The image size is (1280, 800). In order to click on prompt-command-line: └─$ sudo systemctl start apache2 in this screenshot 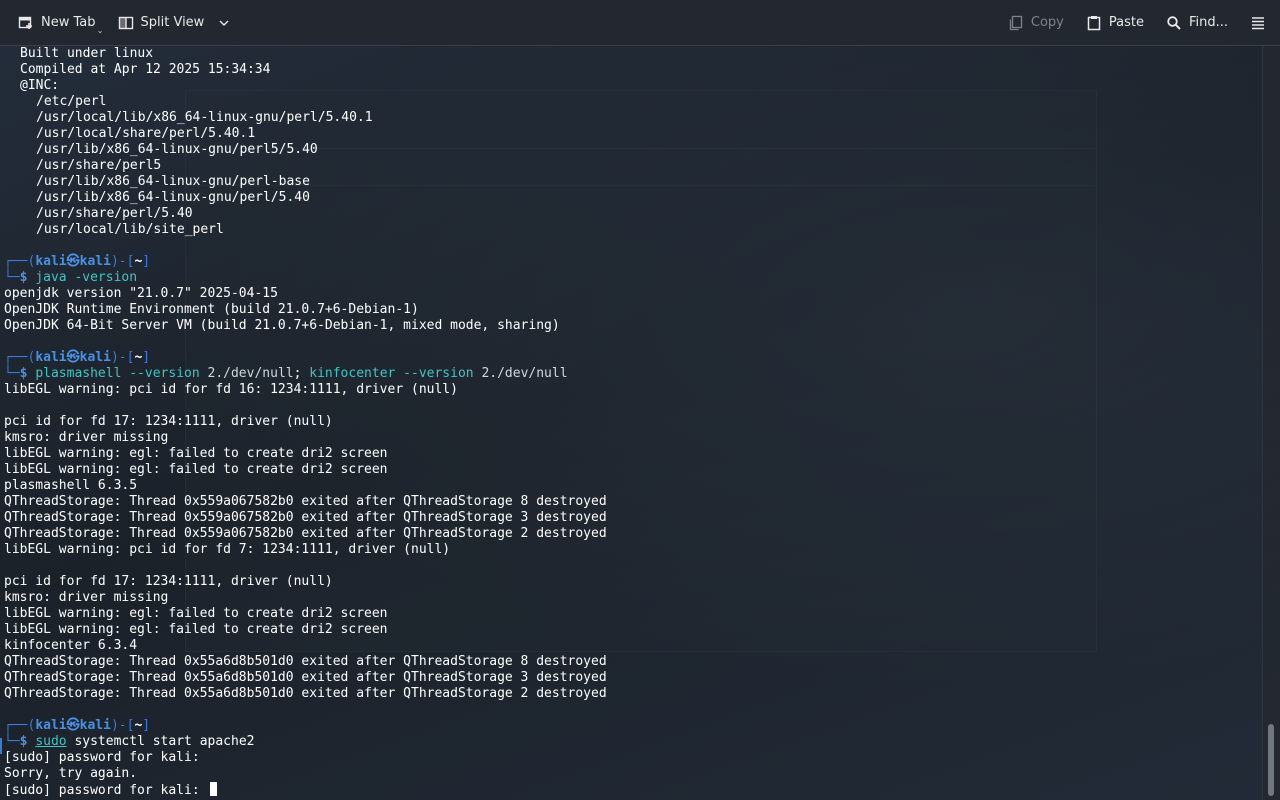, I will do `click(129, 741)`.